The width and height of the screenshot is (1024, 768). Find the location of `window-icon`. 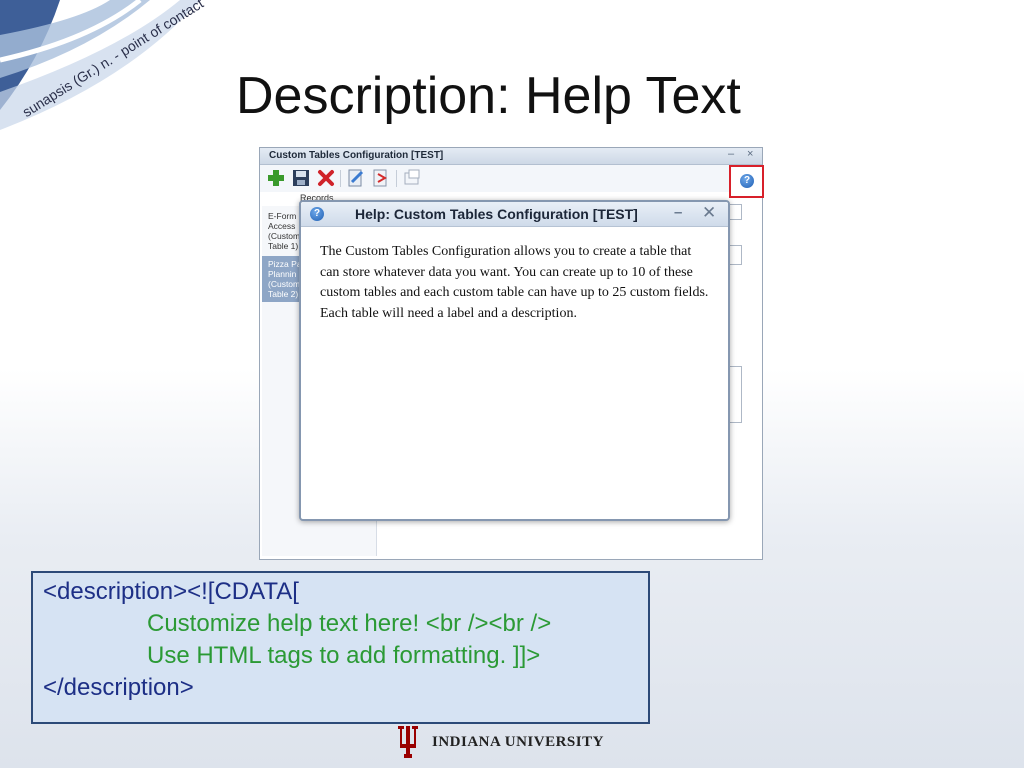

window-icon is located at coordinates (412, 178).